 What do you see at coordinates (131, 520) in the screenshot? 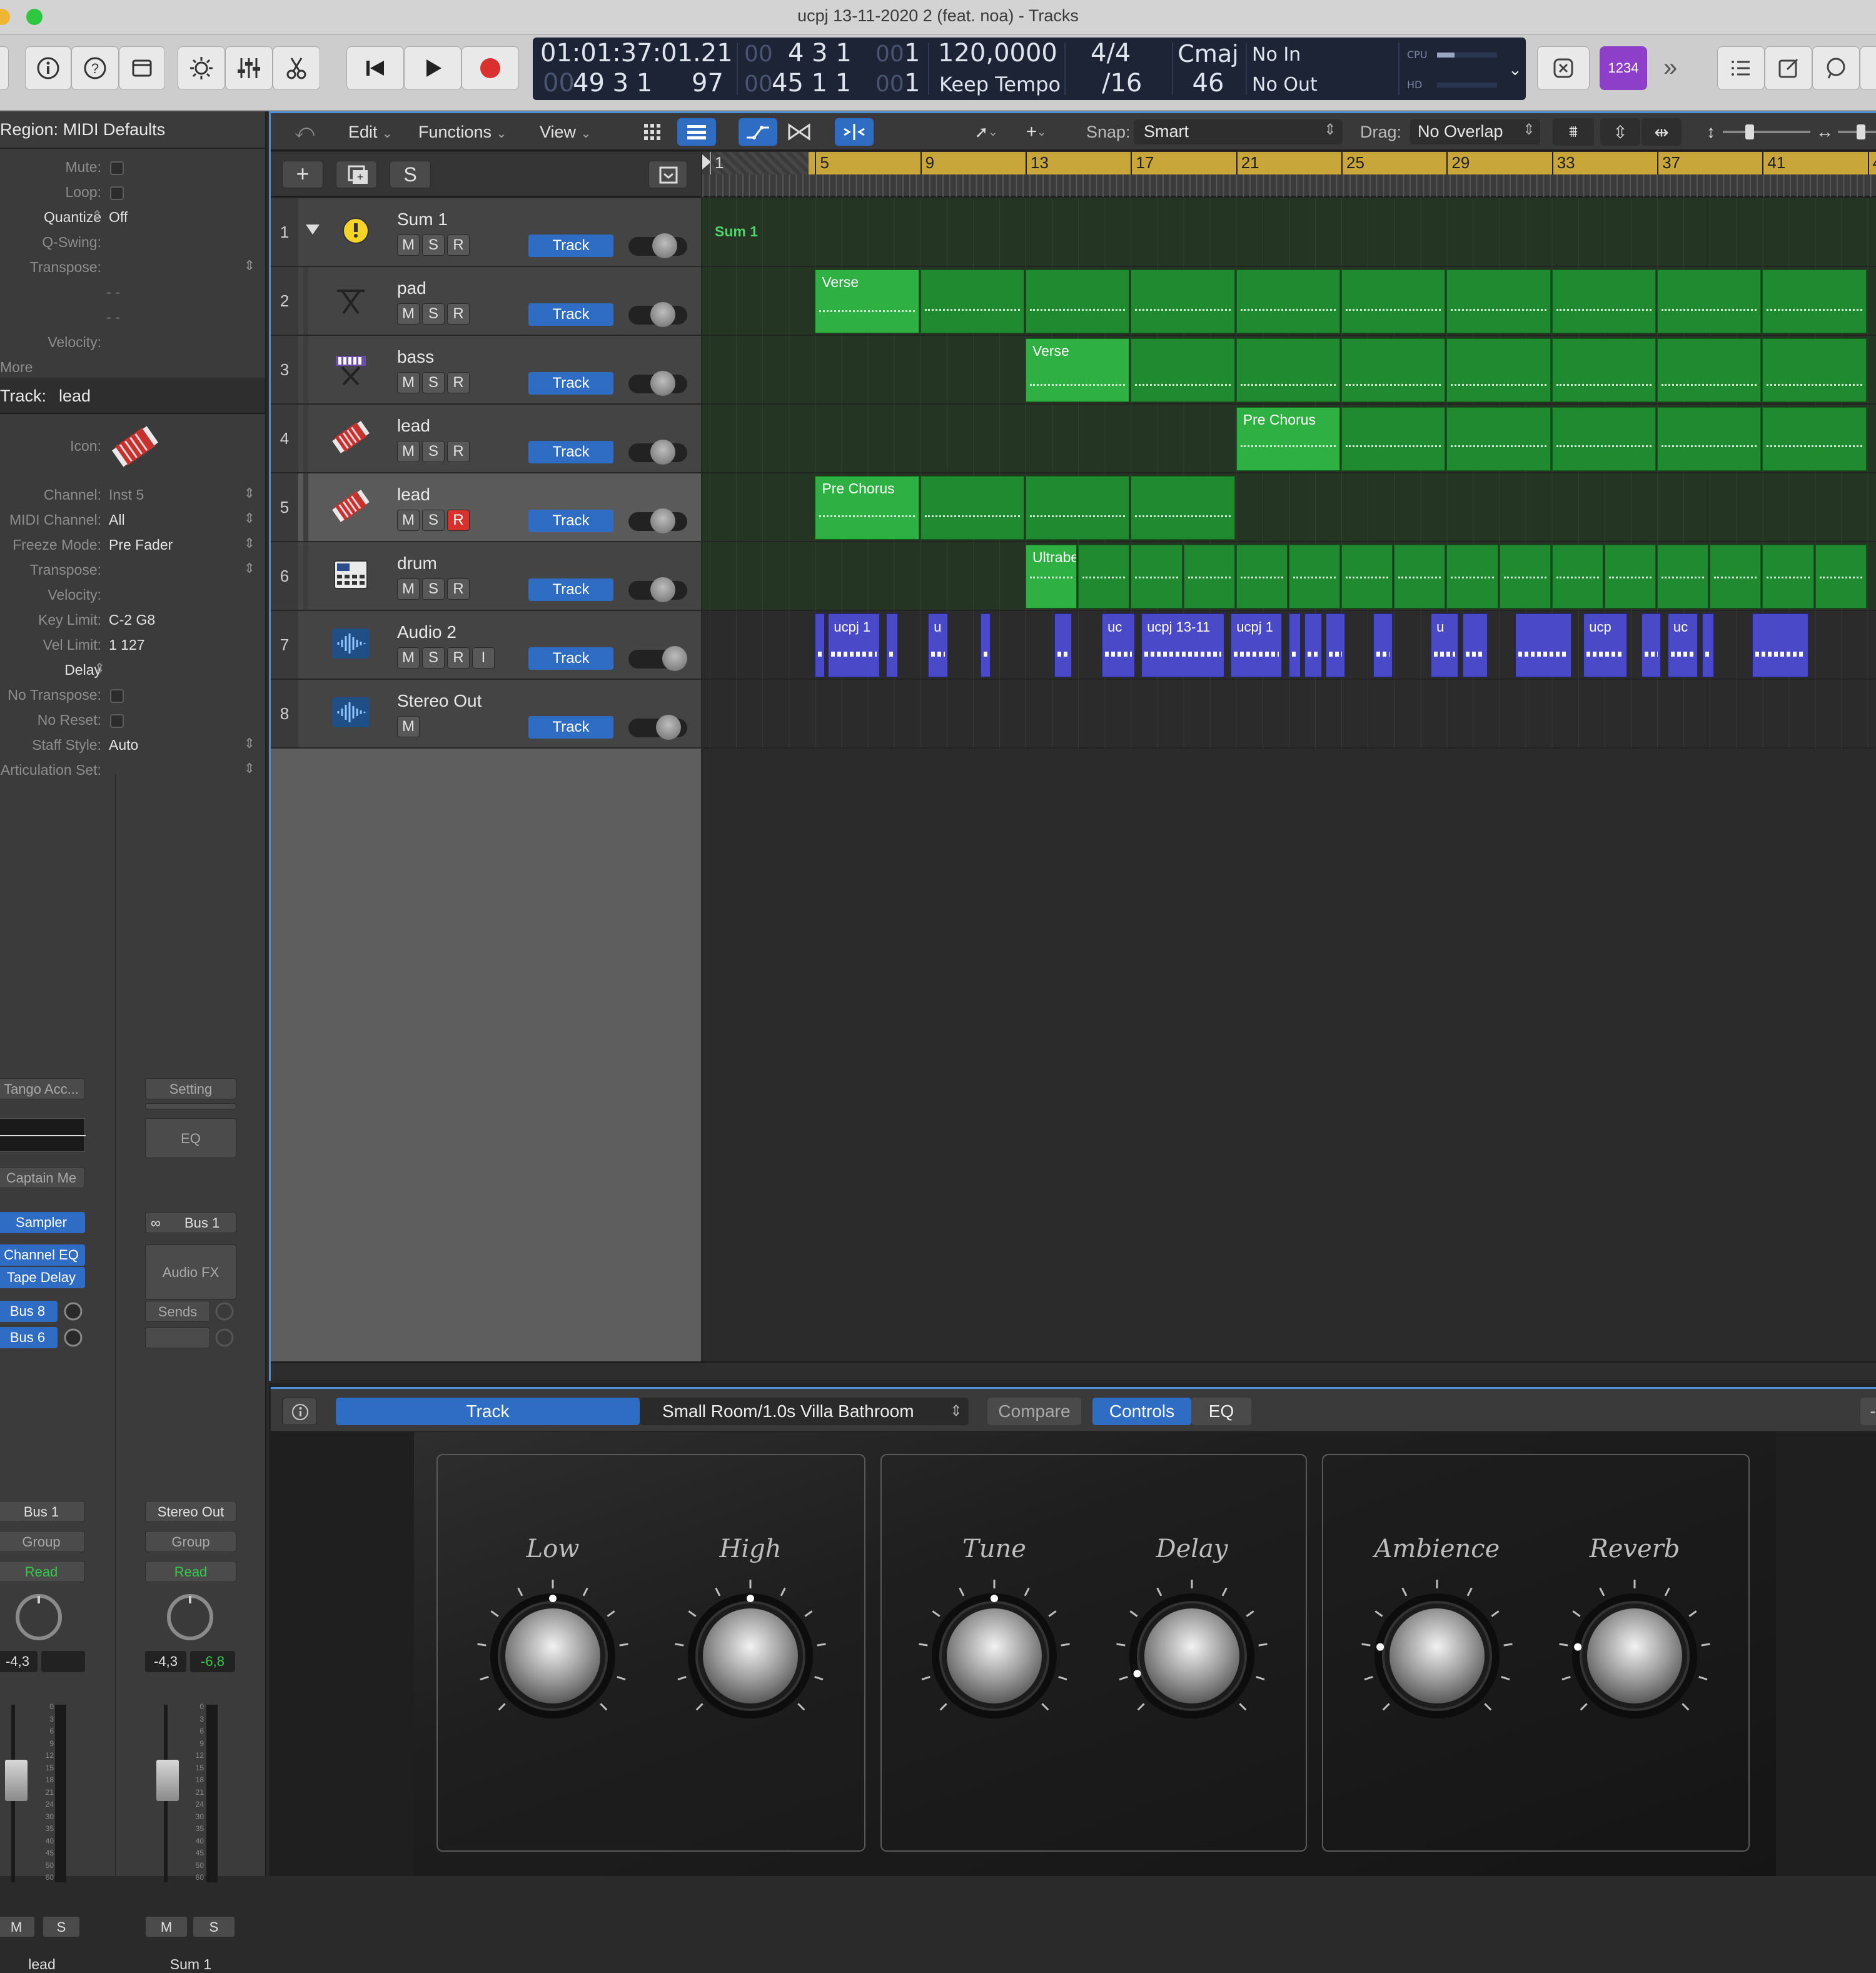
I see `track-row: MIDI Channel: All ⇕` at bounding box center [131, 520].